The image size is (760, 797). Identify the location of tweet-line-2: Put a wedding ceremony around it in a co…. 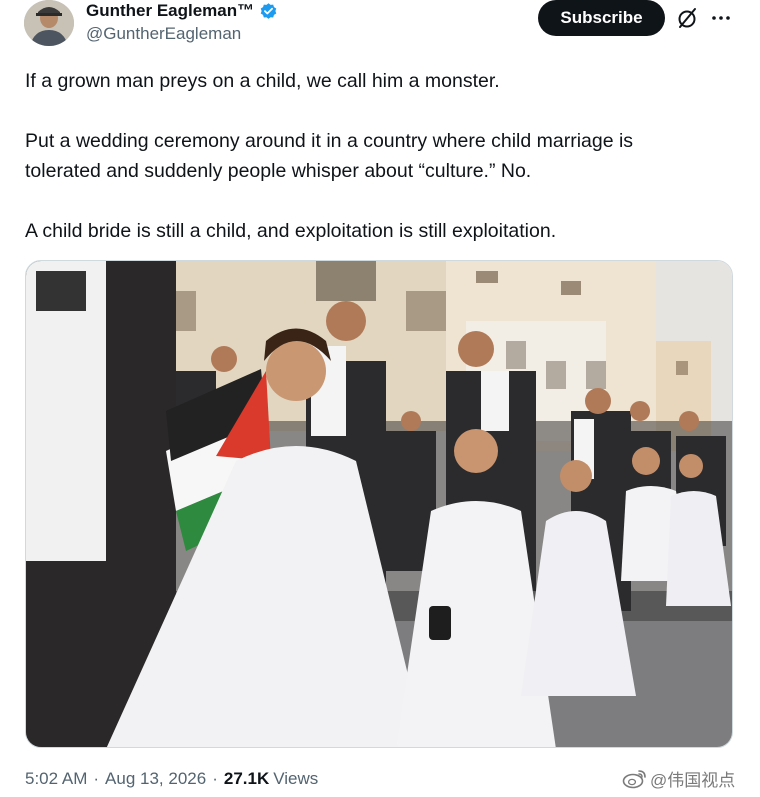
(329, 141).